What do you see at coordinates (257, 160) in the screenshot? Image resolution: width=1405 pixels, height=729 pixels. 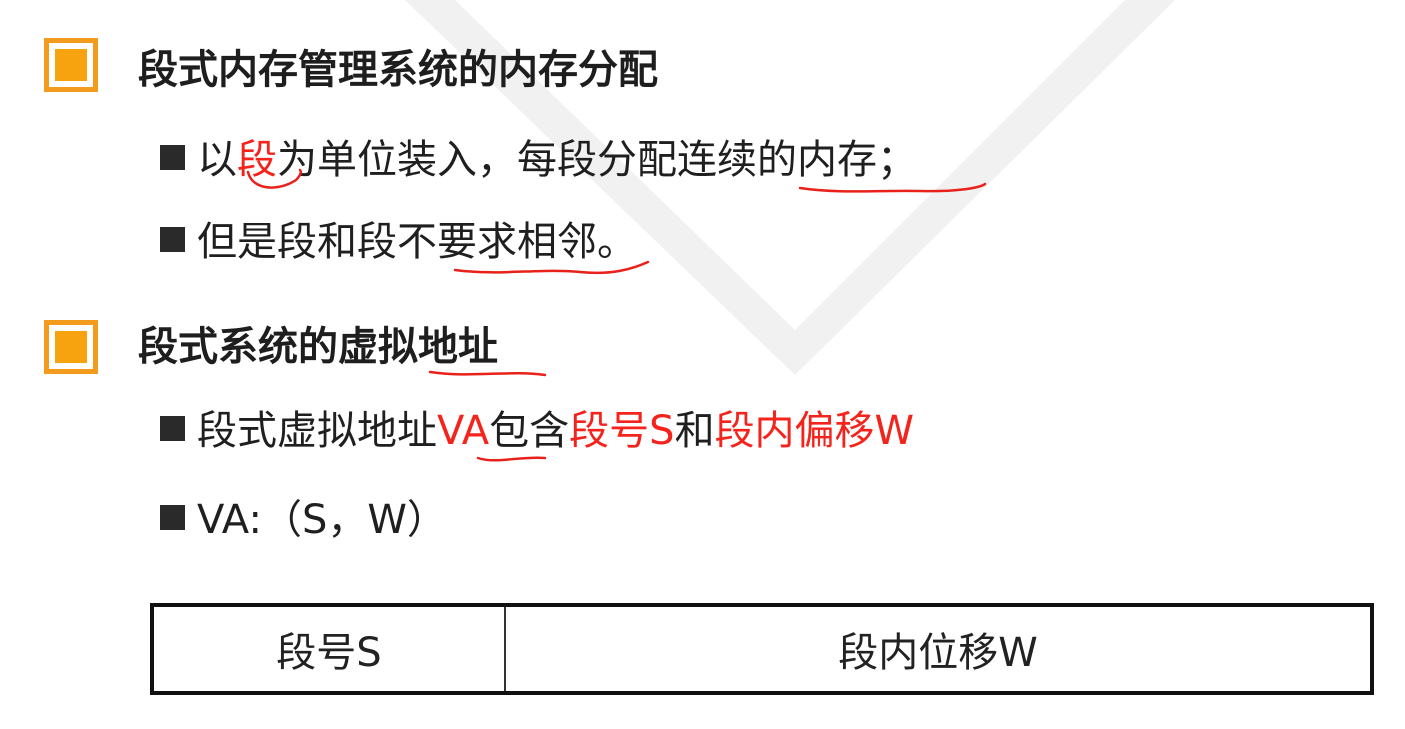 I see `text-highlight-segment: 段` at bounding box center [257, 160].